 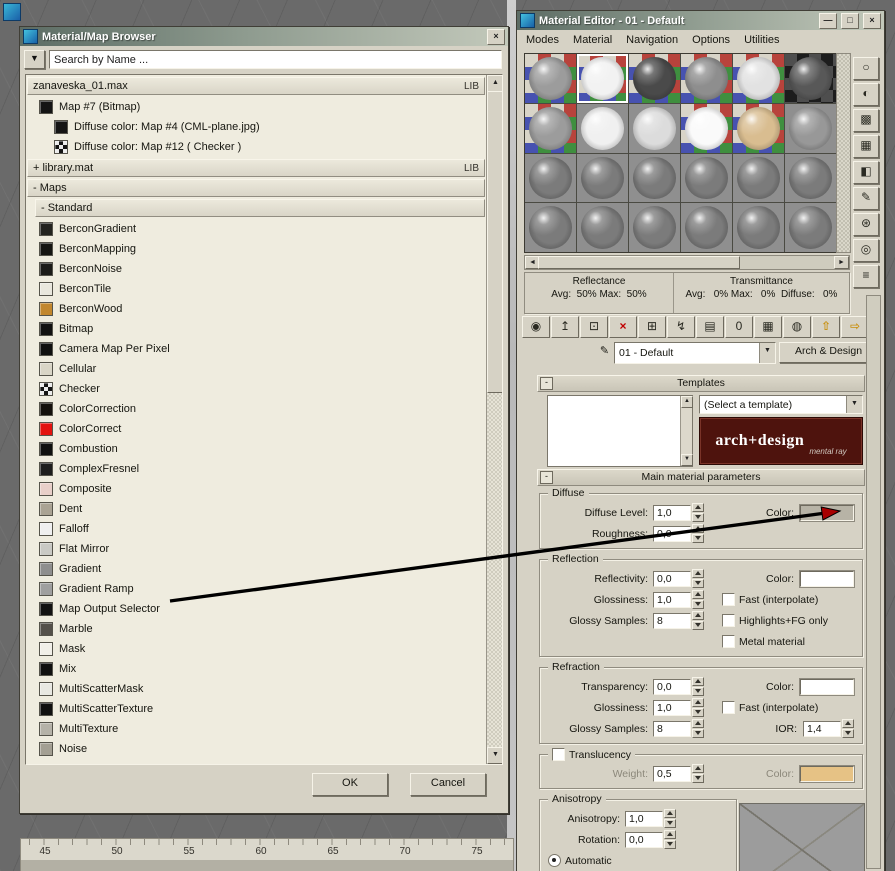 What do you see at coordinates (554, 860) in the screenshot?
I see `automatic-radio` at bounding box center [554, 860].